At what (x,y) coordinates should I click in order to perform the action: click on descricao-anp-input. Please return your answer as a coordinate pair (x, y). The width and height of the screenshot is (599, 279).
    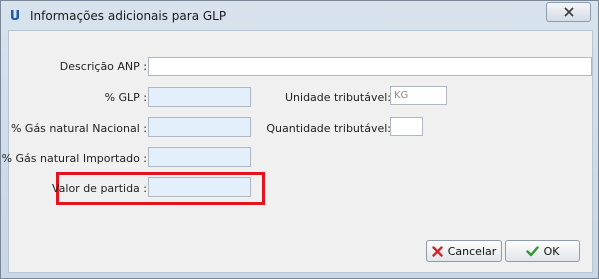
    Looking at the image, I should click on (370, 66).